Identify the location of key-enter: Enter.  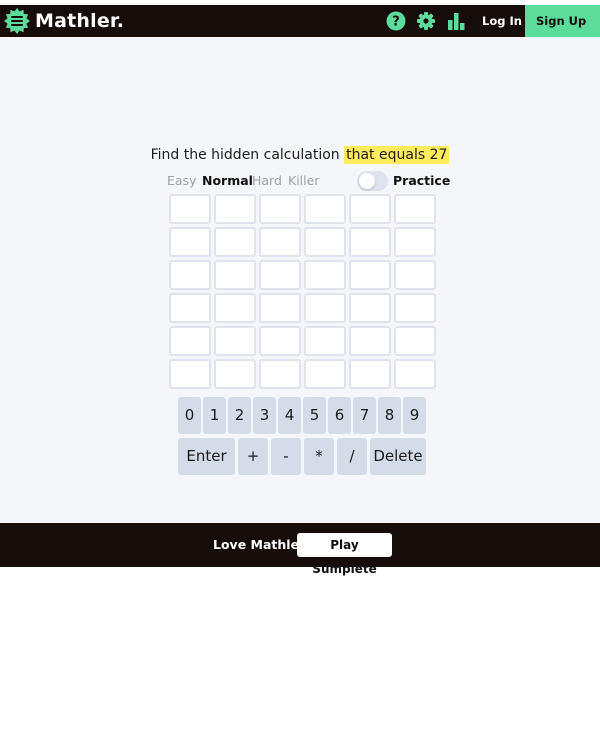
(206, 456).